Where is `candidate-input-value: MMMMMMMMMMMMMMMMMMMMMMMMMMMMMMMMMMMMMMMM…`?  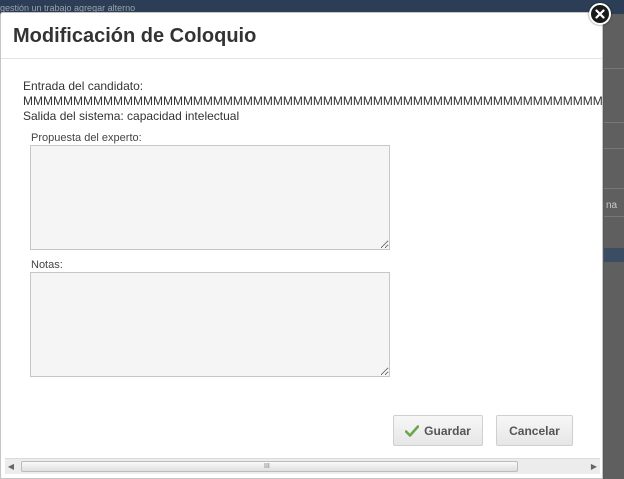
candidate-input-value: MMMMMMMMMMMMMMMMMMMMMMMMMMMMMMMMMMMMMMMM… is located at coordinates (312, 101).